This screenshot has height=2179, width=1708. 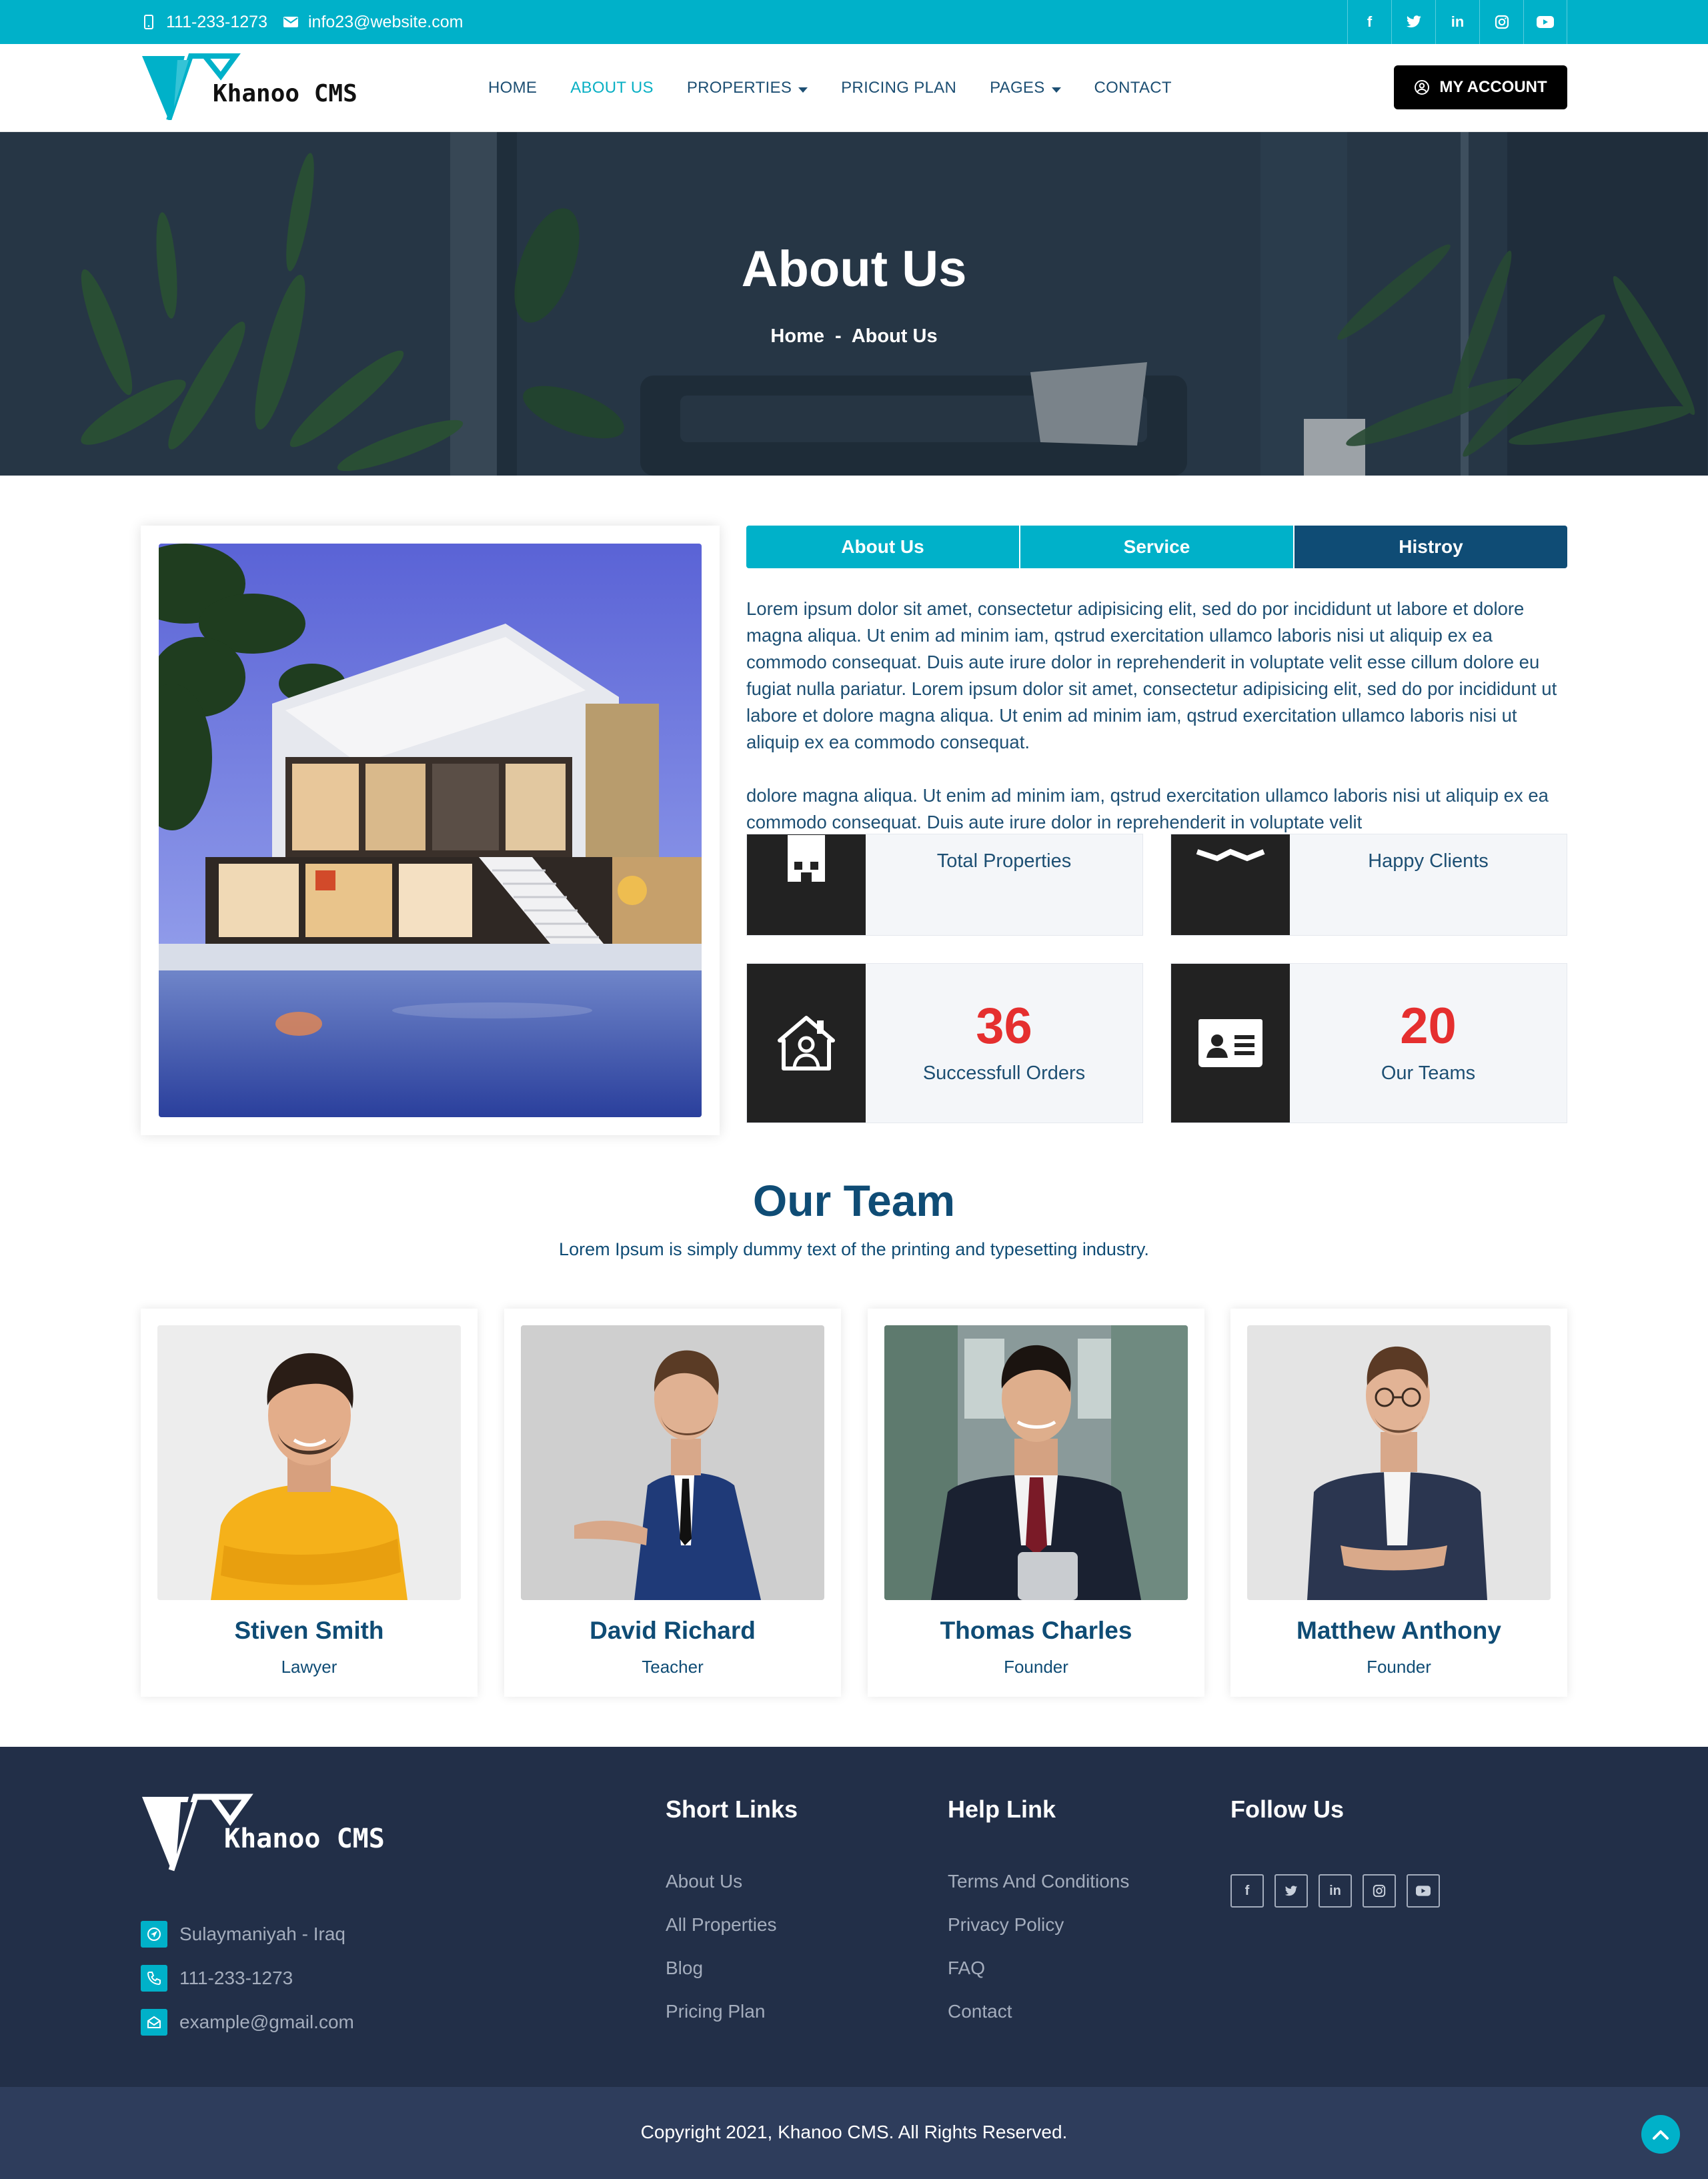 What do you see at coordinates (704, 1882) in the screenshot?
I see `footer-link-about-us: About Us` at bounding box center [704, 1882].